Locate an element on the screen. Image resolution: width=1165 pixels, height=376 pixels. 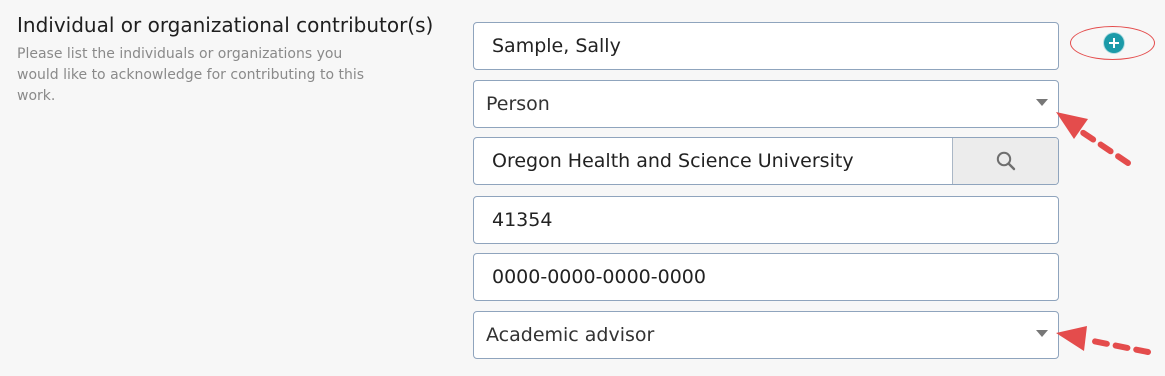
search-icon is located at coordinates (1005, 161).